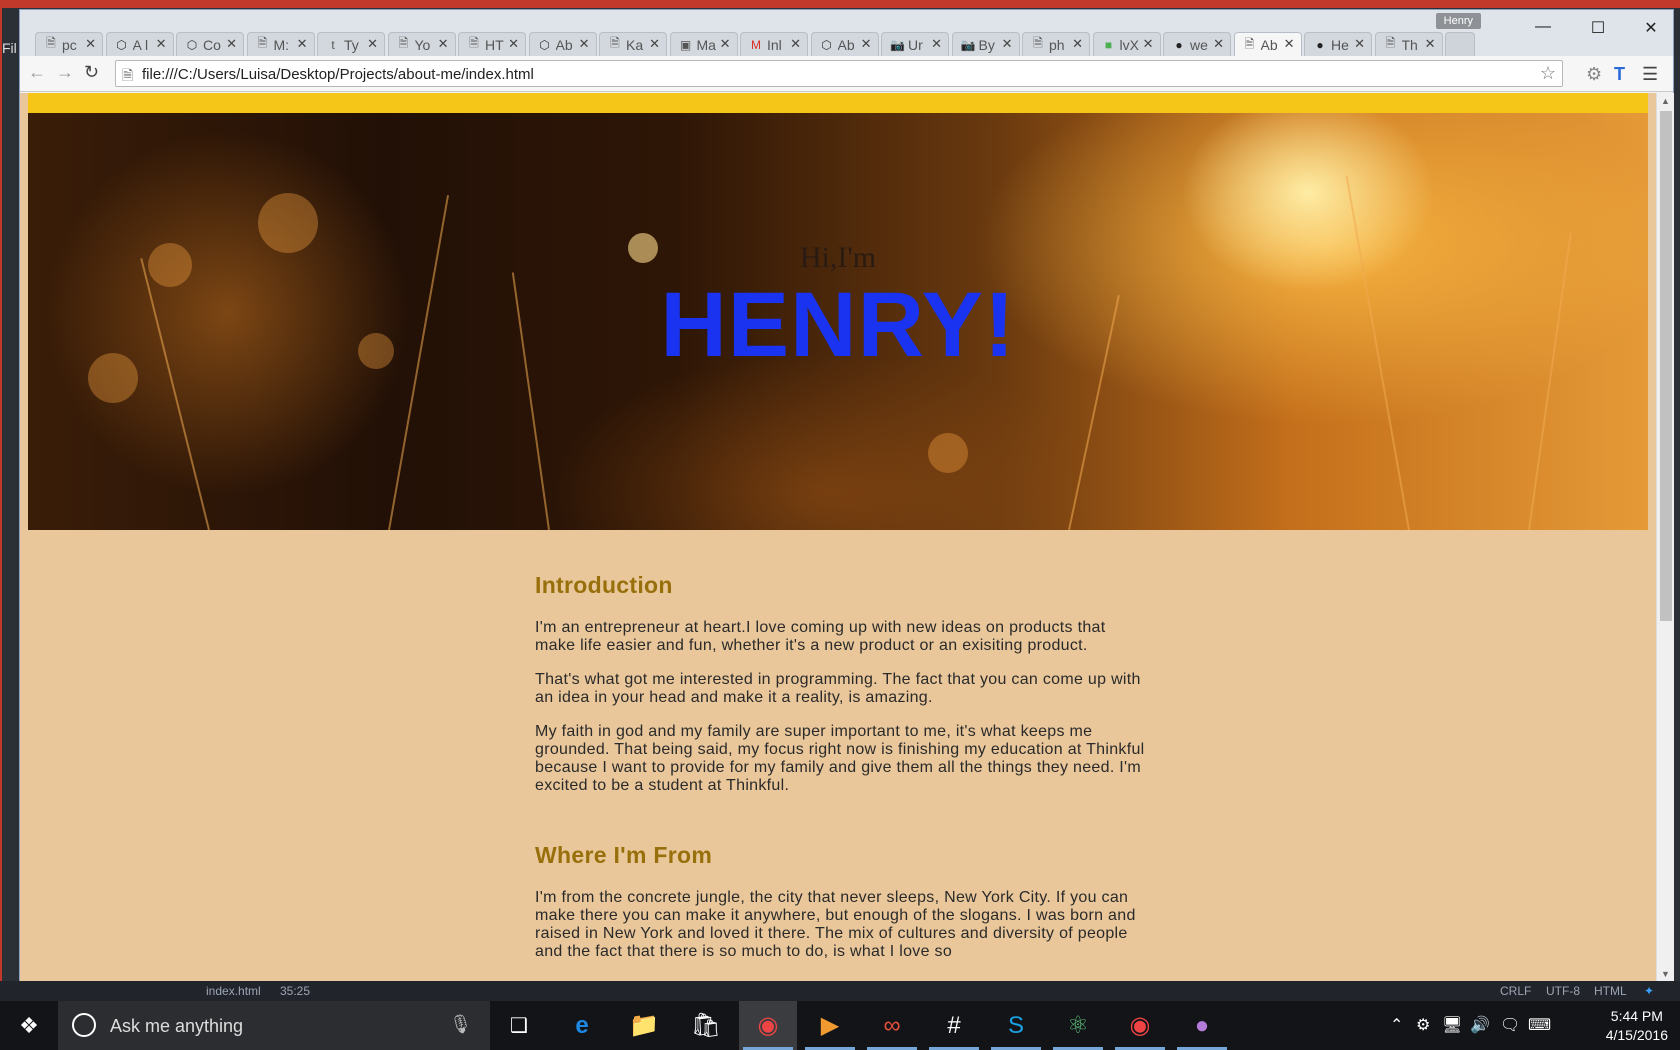  I want to click on infinity-app-icon: ∞, so click(892, 1025).